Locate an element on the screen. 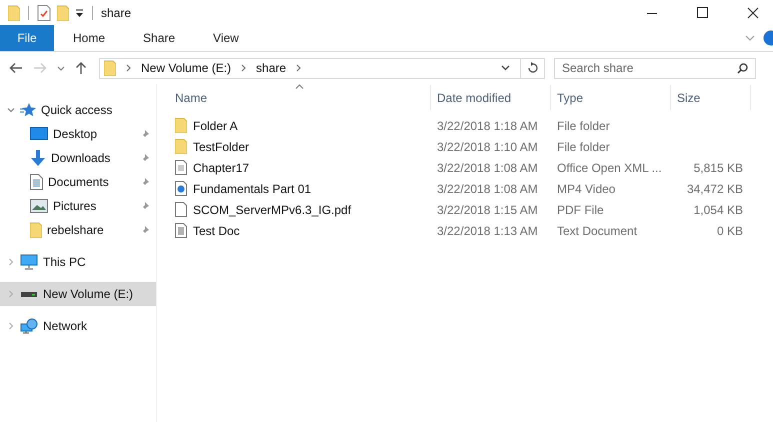 The height and width of the screenshot is (422, 773). sidebar-item: Network is located at coordinates (78, 326).